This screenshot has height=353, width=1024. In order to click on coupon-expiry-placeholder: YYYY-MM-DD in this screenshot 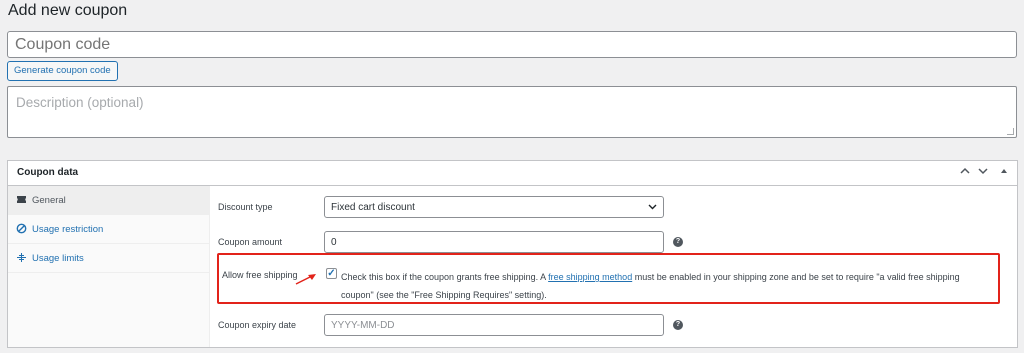, I will do `click(363, 325)`.